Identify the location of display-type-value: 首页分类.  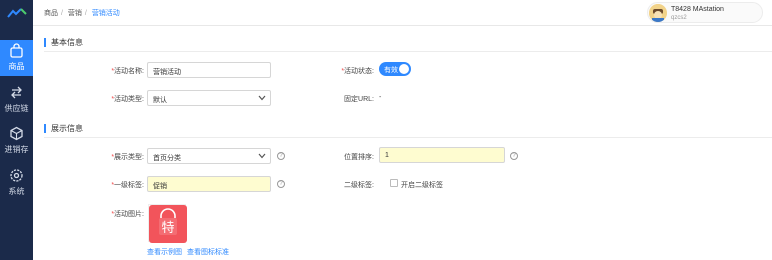
(167, 158).